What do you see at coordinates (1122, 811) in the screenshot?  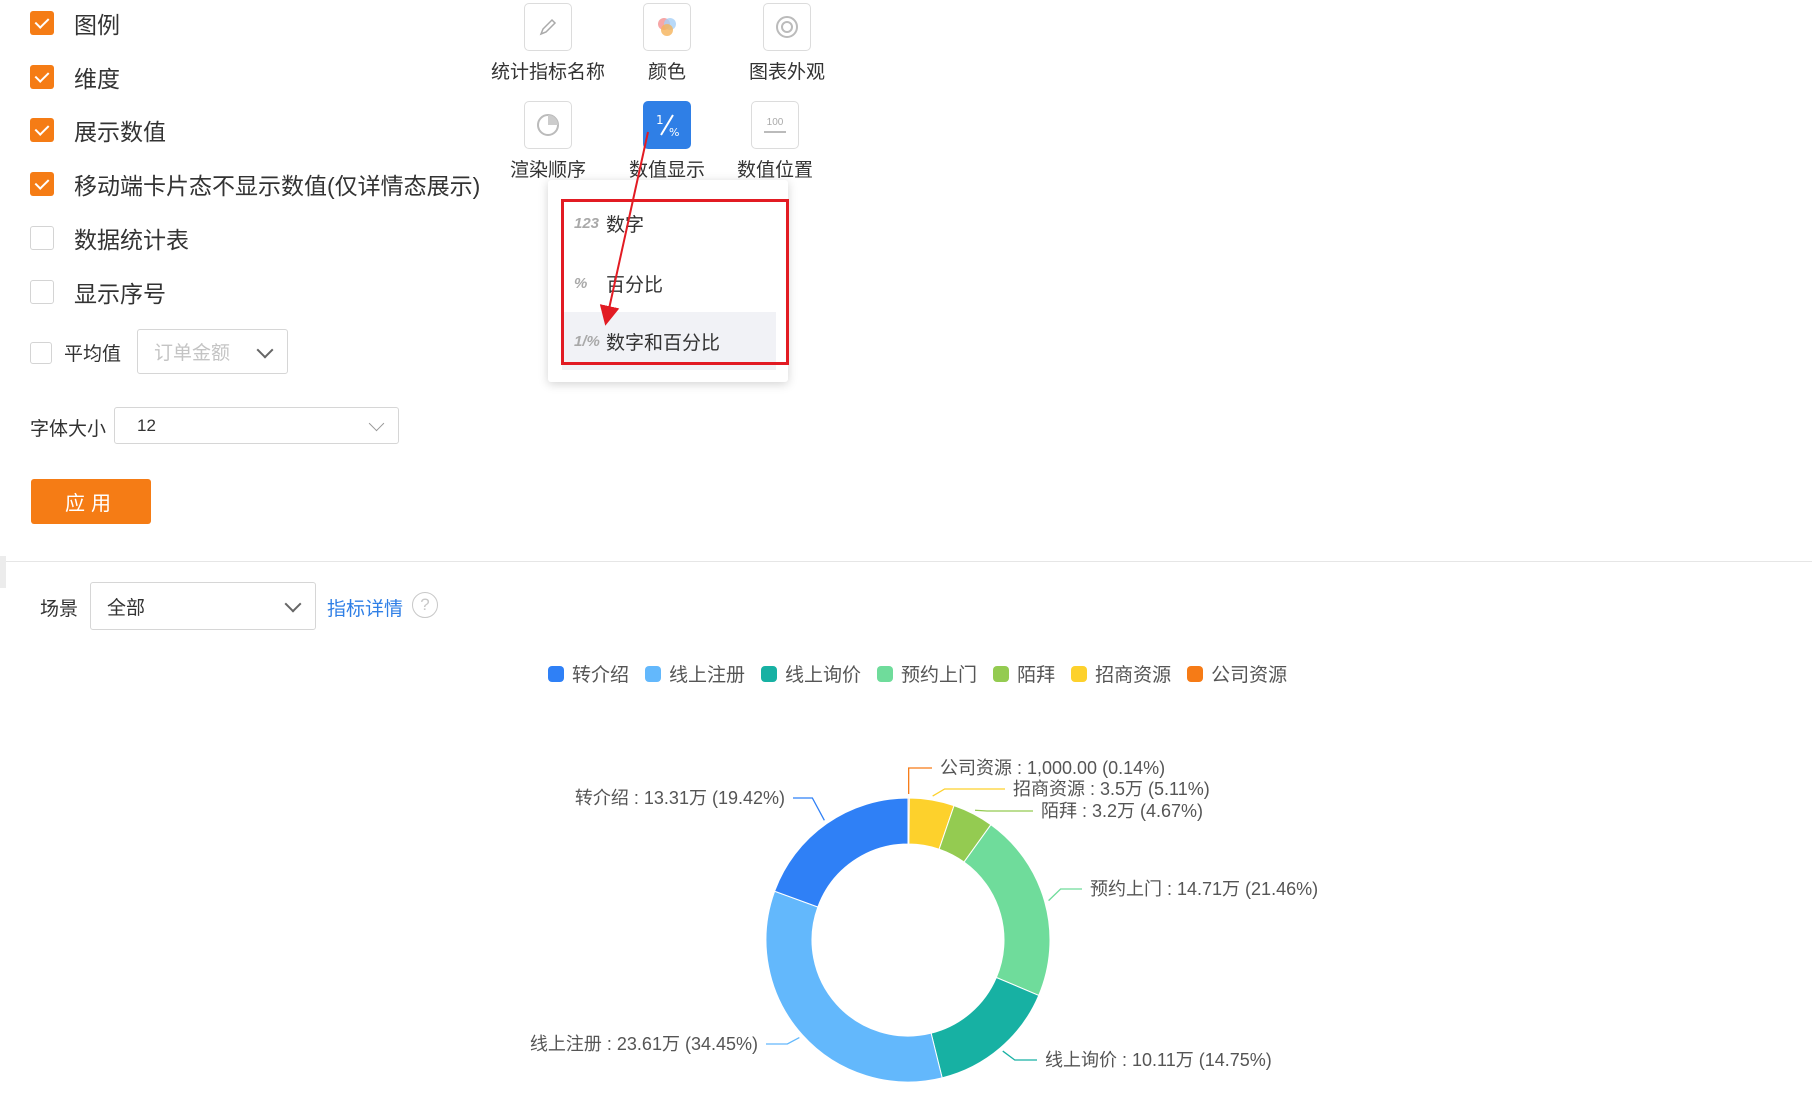 I see `slice-label: 陌拜 : 3.2万 (4.67%)` at bounding box center [1122, 811].